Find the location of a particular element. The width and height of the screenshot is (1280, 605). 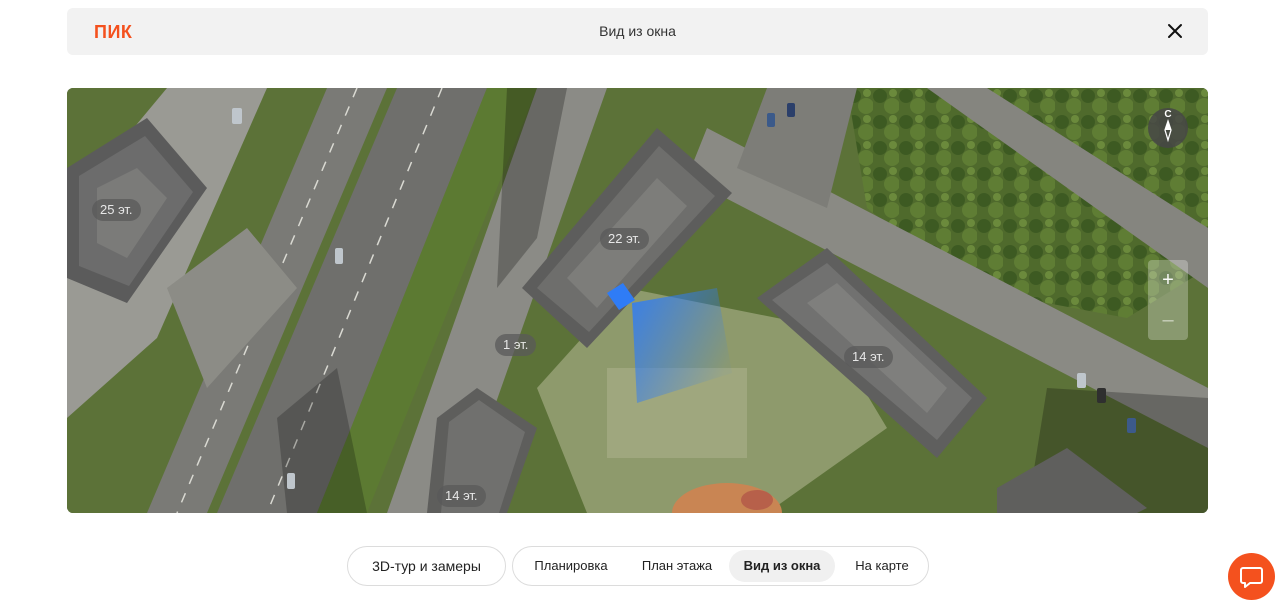

close-icon is located at coordinates (1175, 31).